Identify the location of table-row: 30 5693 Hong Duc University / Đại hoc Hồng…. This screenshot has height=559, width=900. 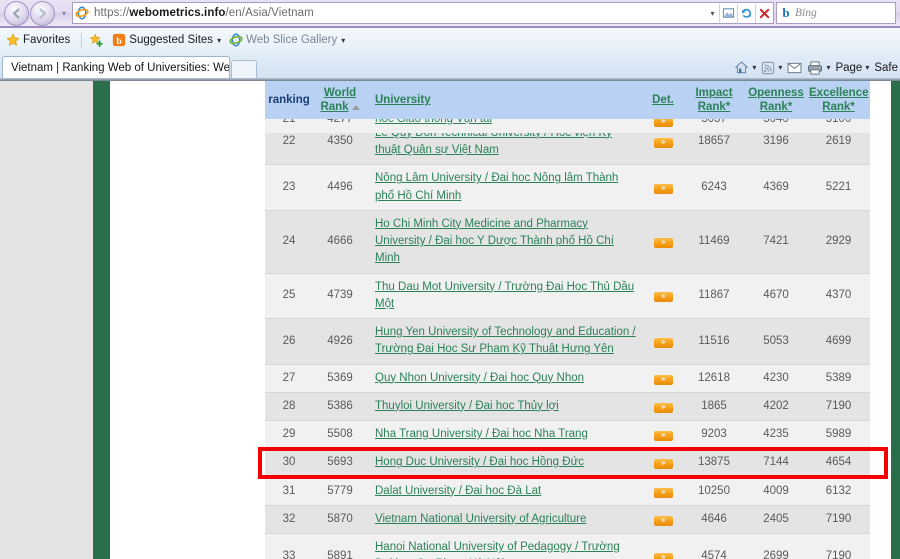
(567, 463).